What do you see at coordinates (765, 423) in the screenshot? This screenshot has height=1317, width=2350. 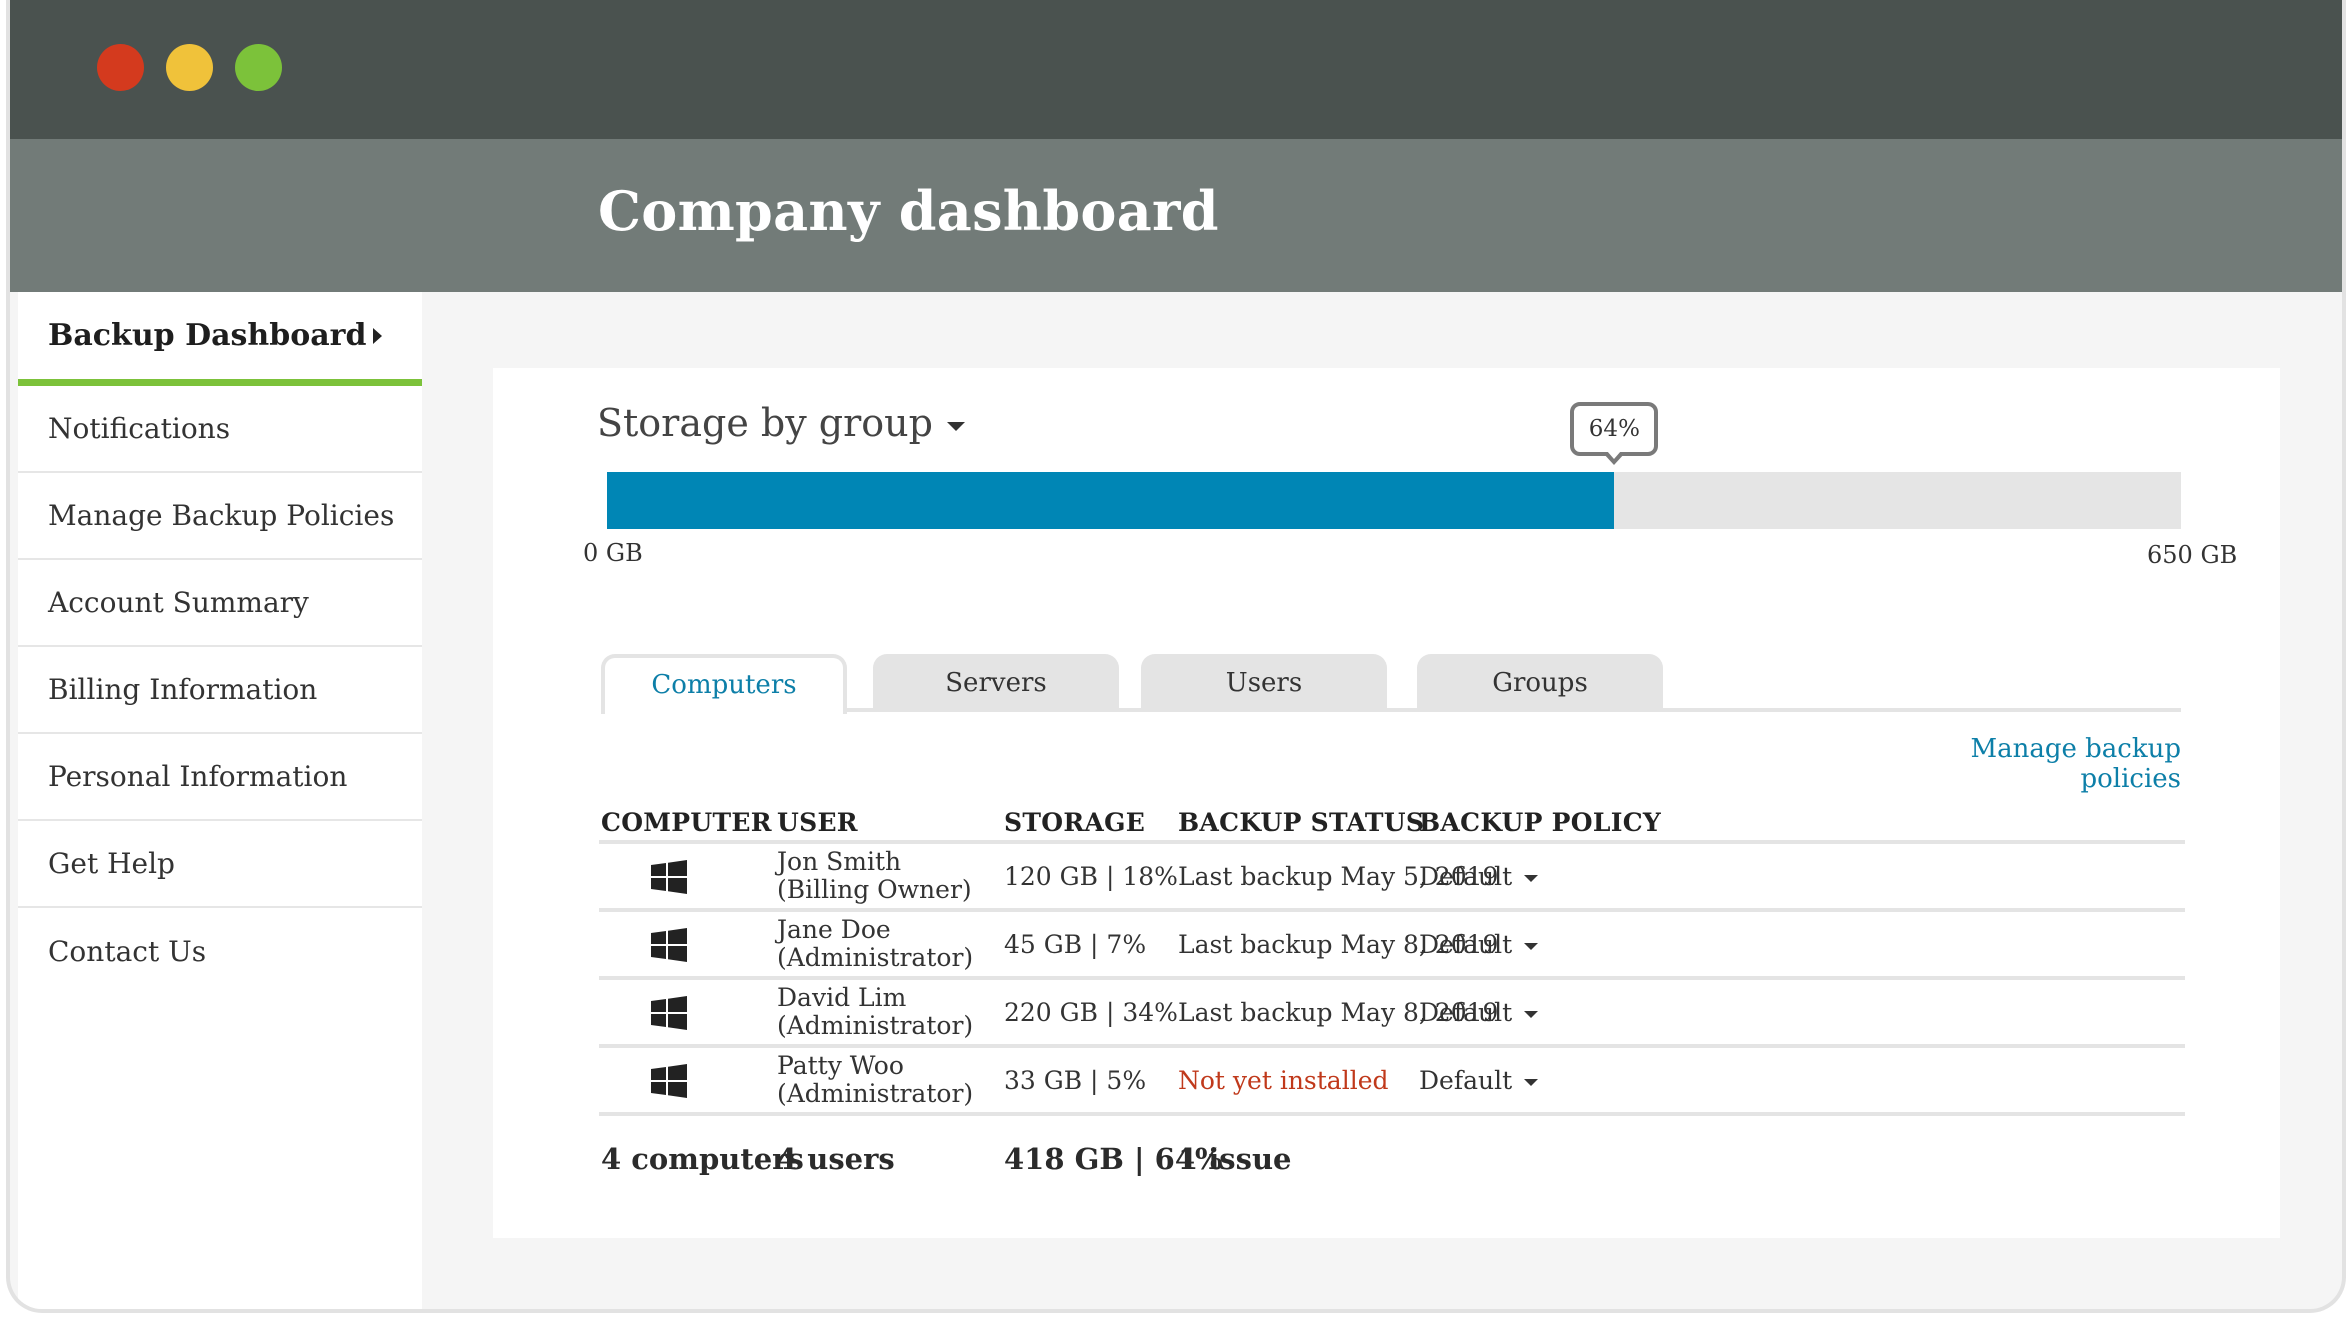 I see `storage-title-label: Storage by group` at bounding box center [765, 423].